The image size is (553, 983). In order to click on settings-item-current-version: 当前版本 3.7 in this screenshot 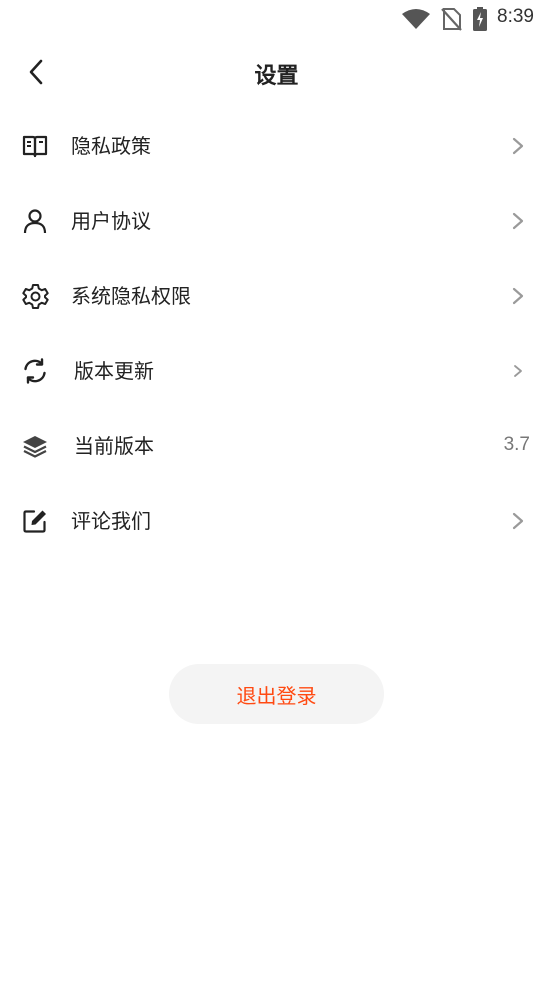, I will do `click(276, 445)`.